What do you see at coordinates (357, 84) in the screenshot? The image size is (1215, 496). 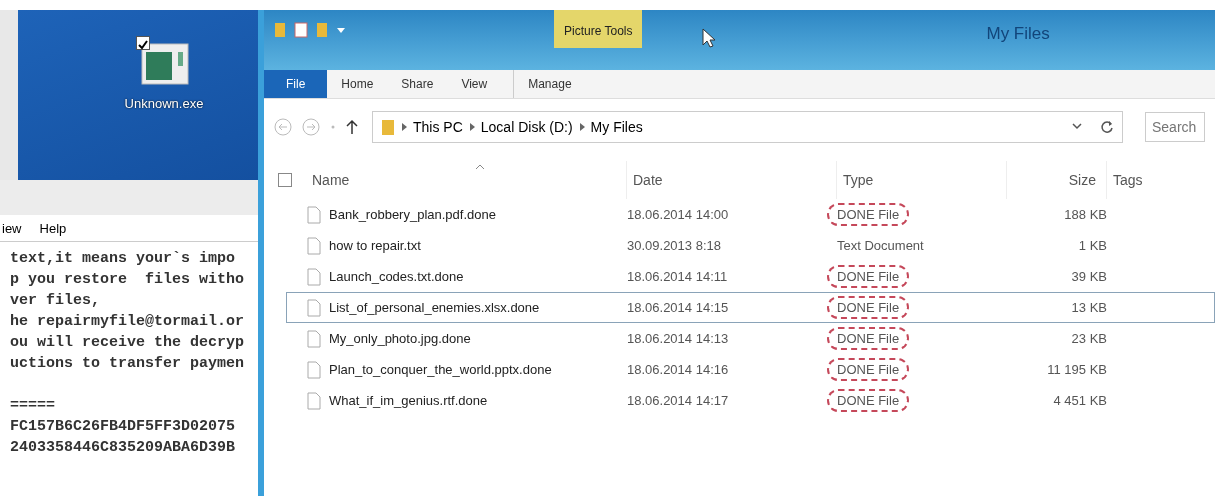 I see `ribbon-tab: Home` at bounding box center [357, 84].